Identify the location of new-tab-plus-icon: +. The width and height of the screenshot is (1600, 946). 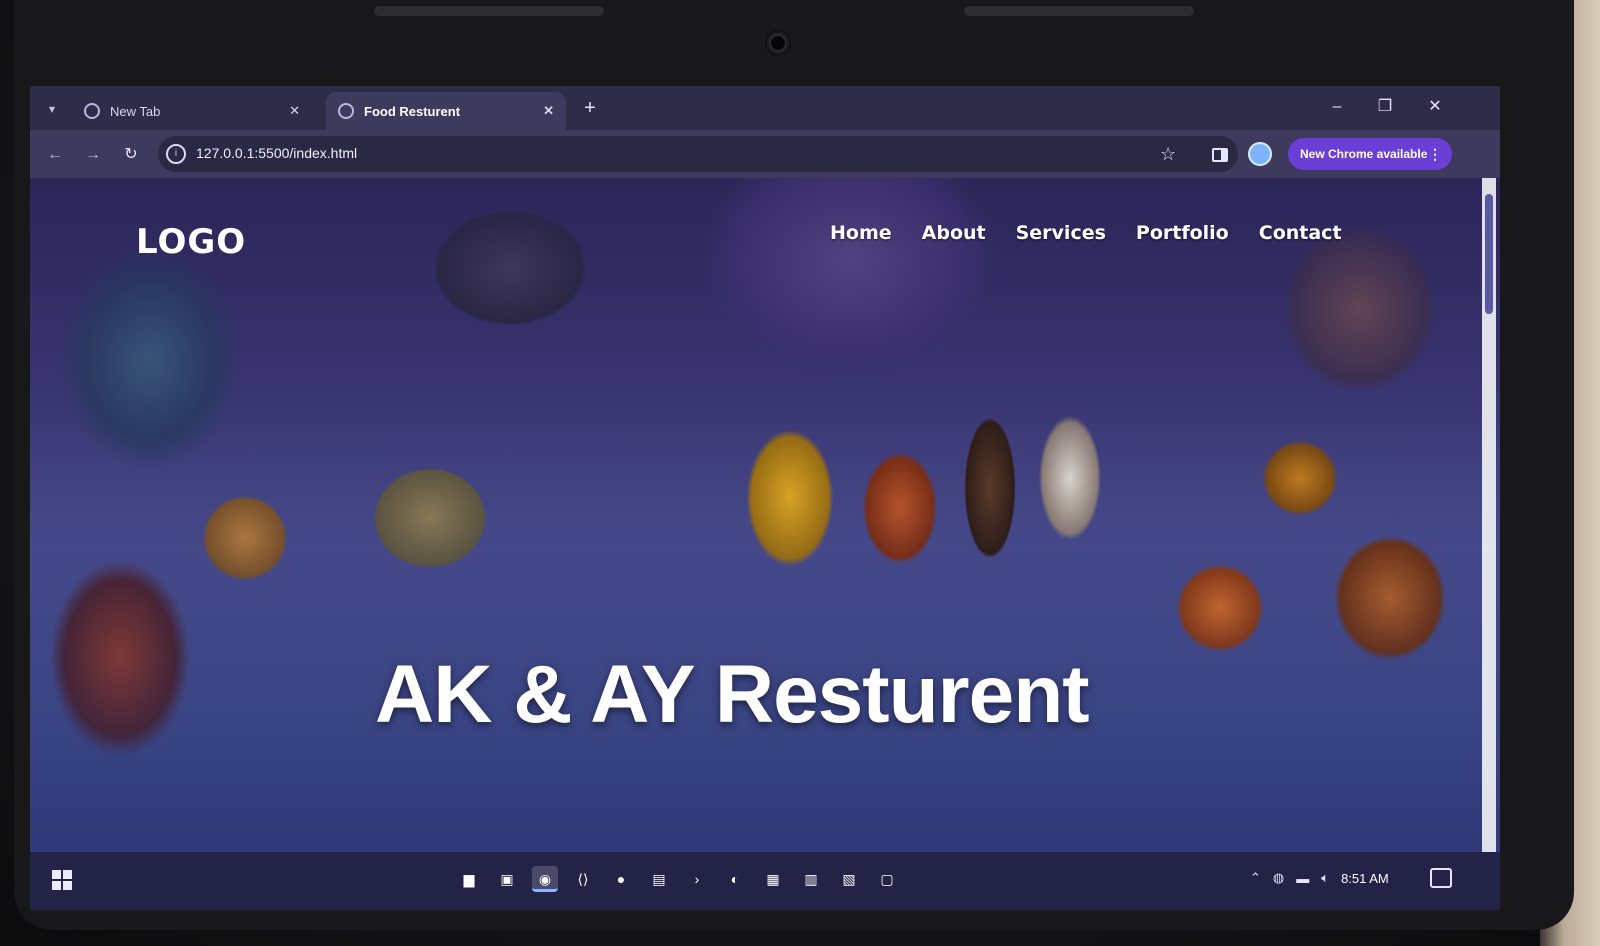
(590, 108).